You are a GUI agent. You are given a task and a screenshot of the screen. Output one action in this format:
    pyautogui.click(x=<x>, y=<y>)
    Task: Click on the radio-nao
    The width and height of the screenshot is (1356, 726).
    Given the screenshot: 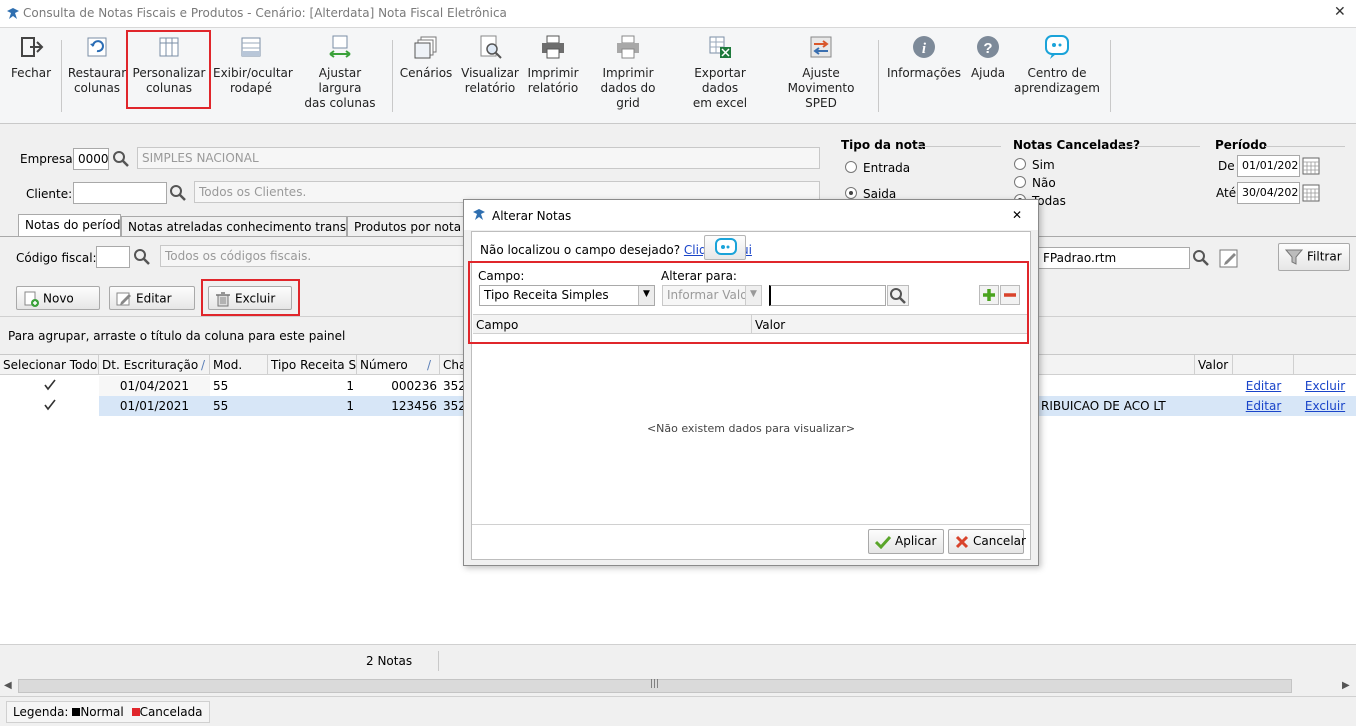 What is the action you would take?
    pyautogui.click(x=1020, y=182)
    